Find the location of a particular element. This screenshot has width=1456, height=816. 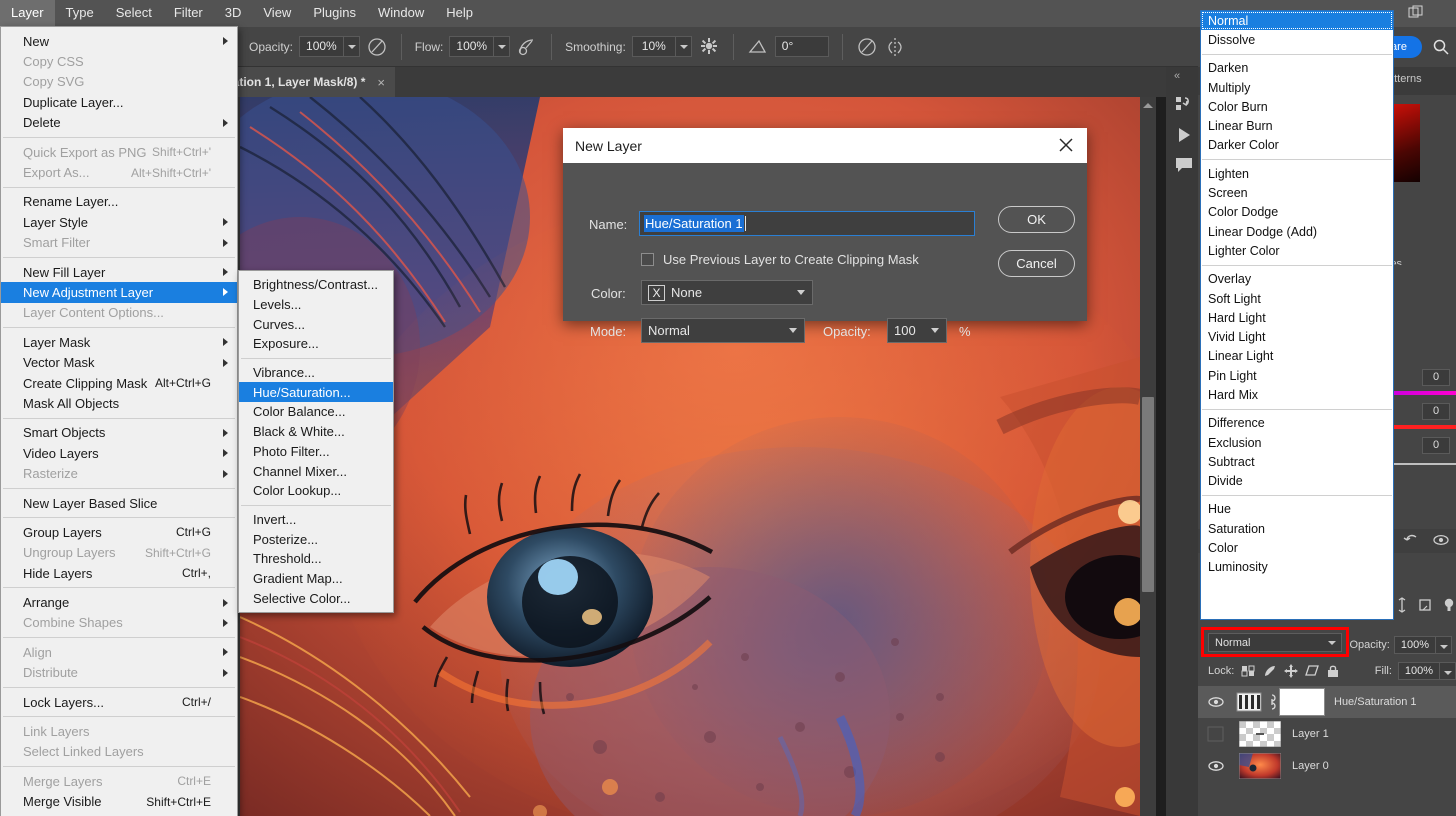

blend-mode-option-dissolve: Dissolve is located at coordinates (1297, 39).